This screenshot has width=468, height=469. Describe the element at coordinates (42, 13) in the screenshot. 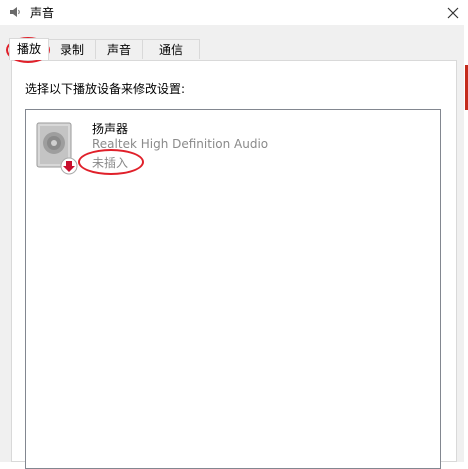

I see `window-title: 声音` at that location.